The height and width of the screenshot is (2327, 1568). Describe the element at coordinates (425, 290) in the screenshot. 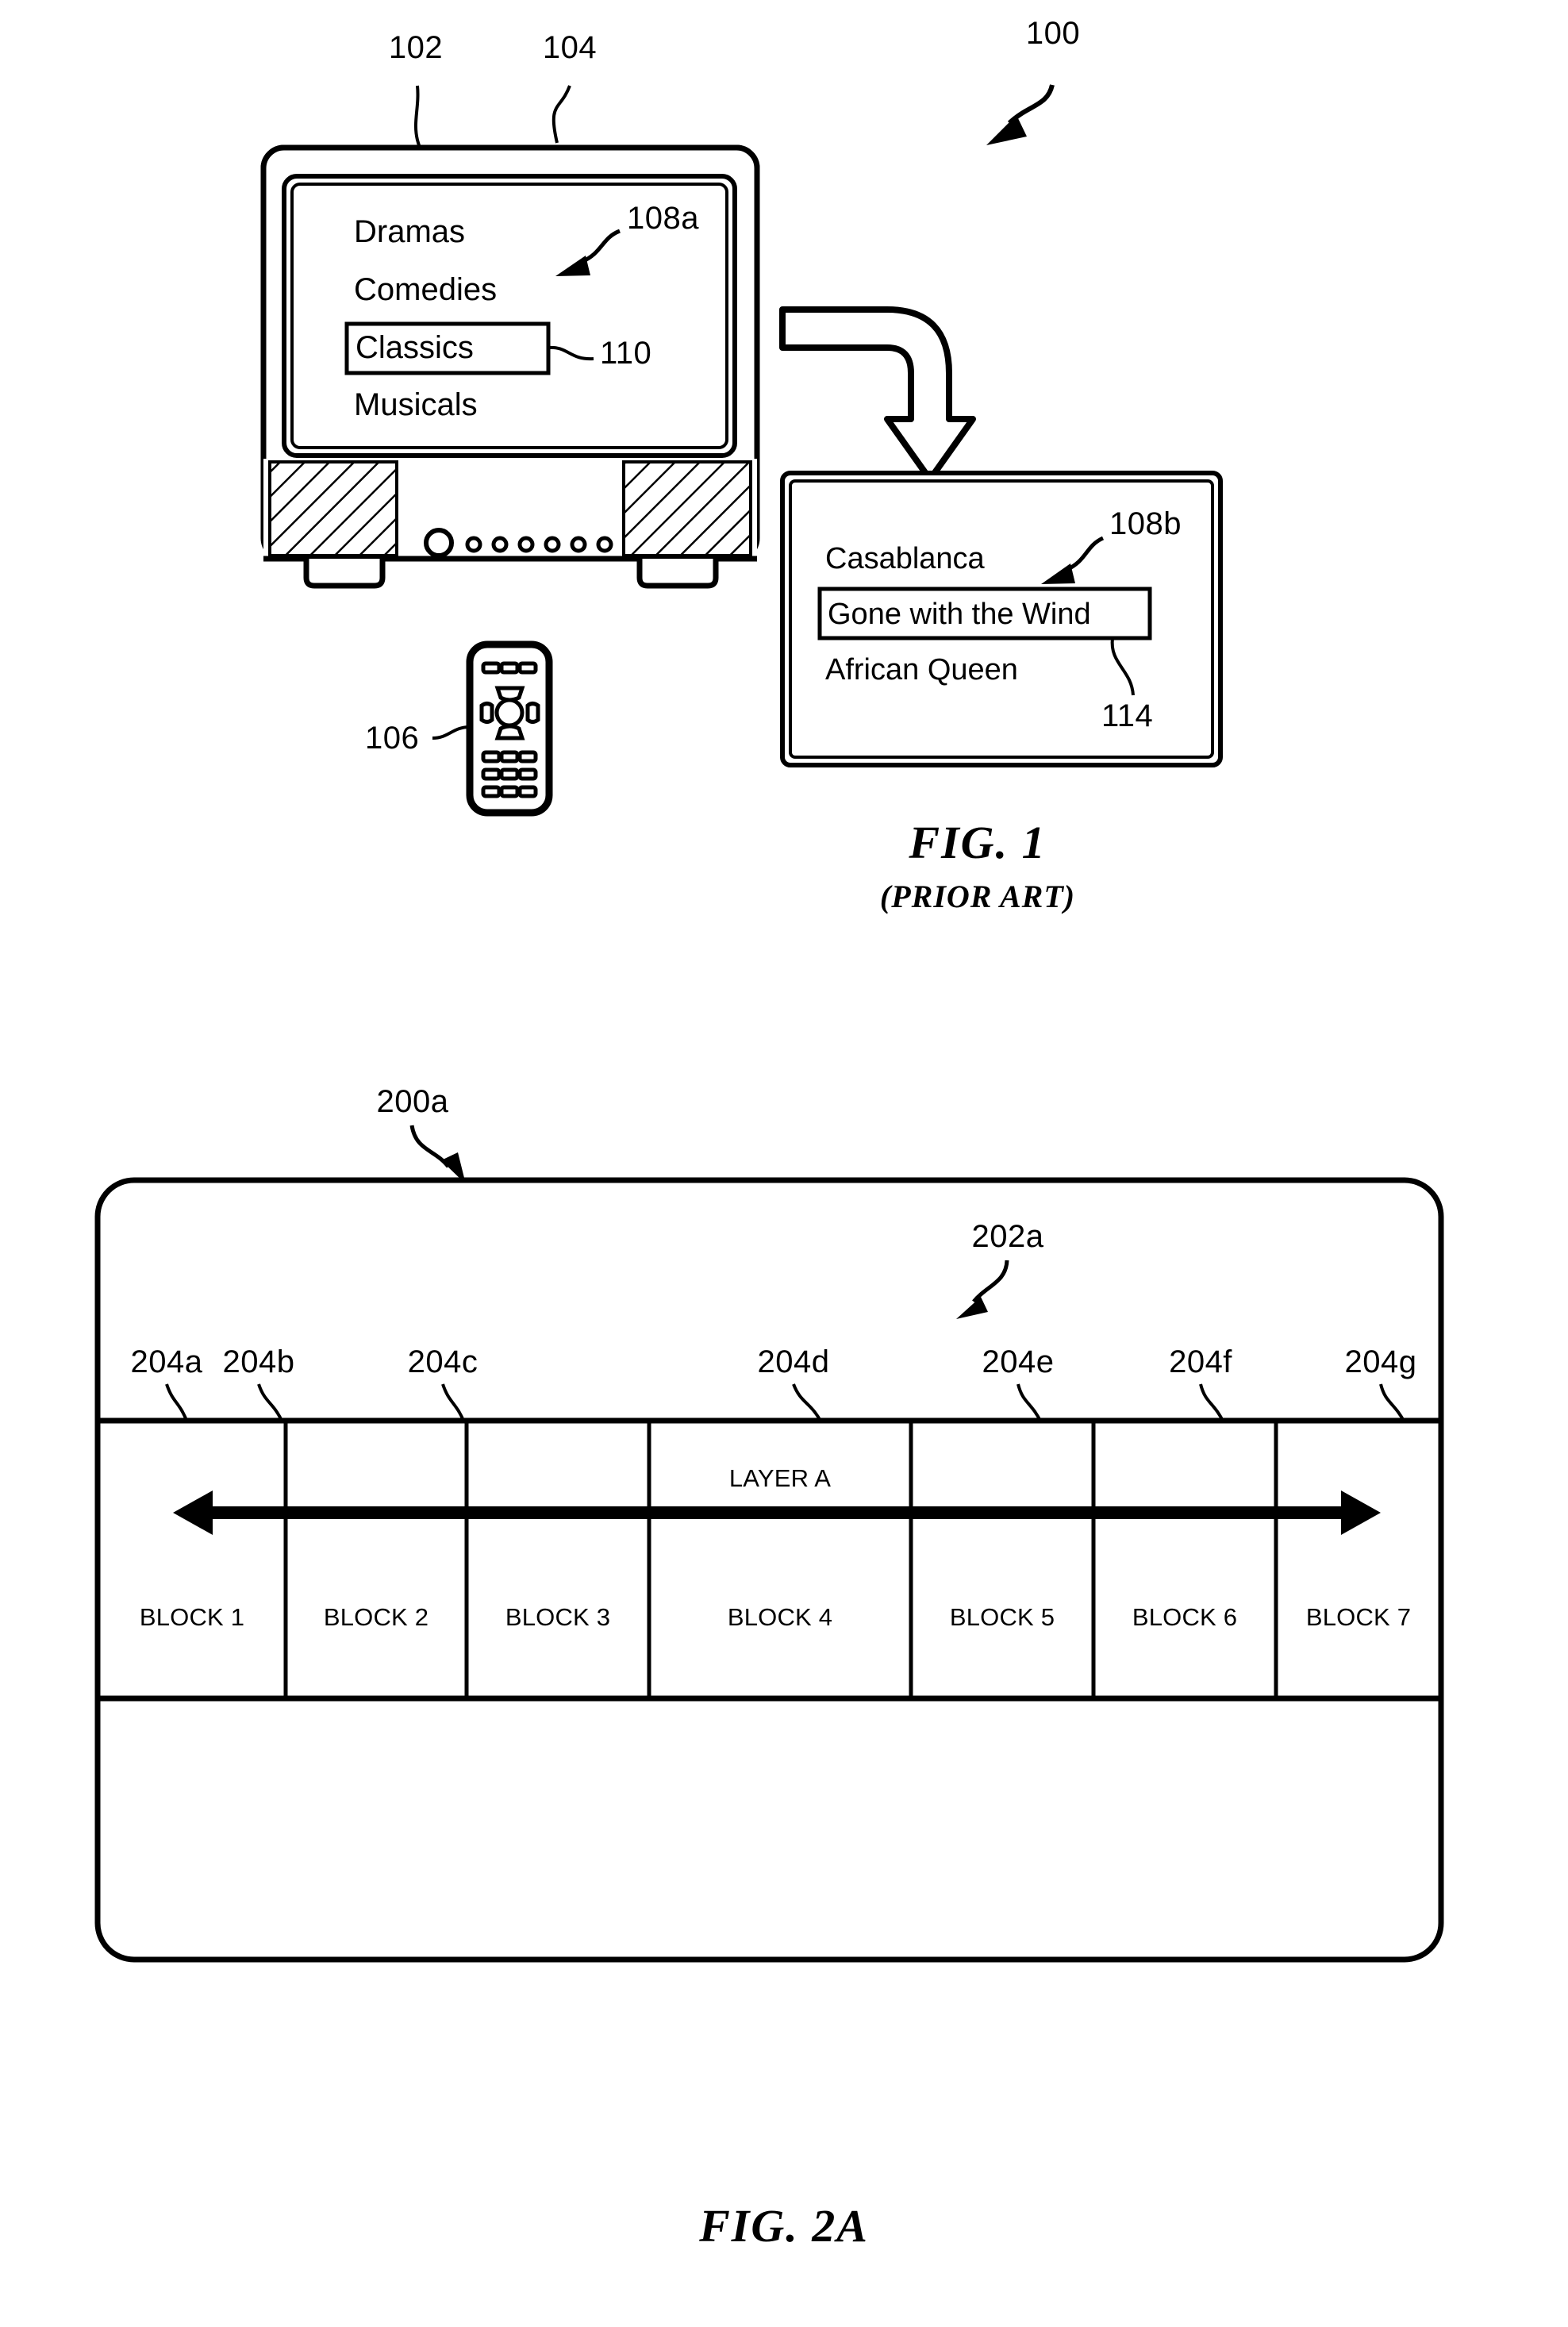

I see `menu-a-item-comedies: Comedies` at that location.